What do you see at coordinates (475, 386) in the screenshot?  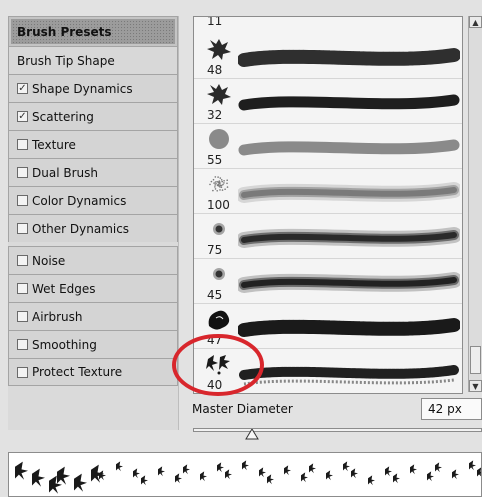 I see `scroll-down-arrow-icon: ▼` at bounding box center [475, 386].